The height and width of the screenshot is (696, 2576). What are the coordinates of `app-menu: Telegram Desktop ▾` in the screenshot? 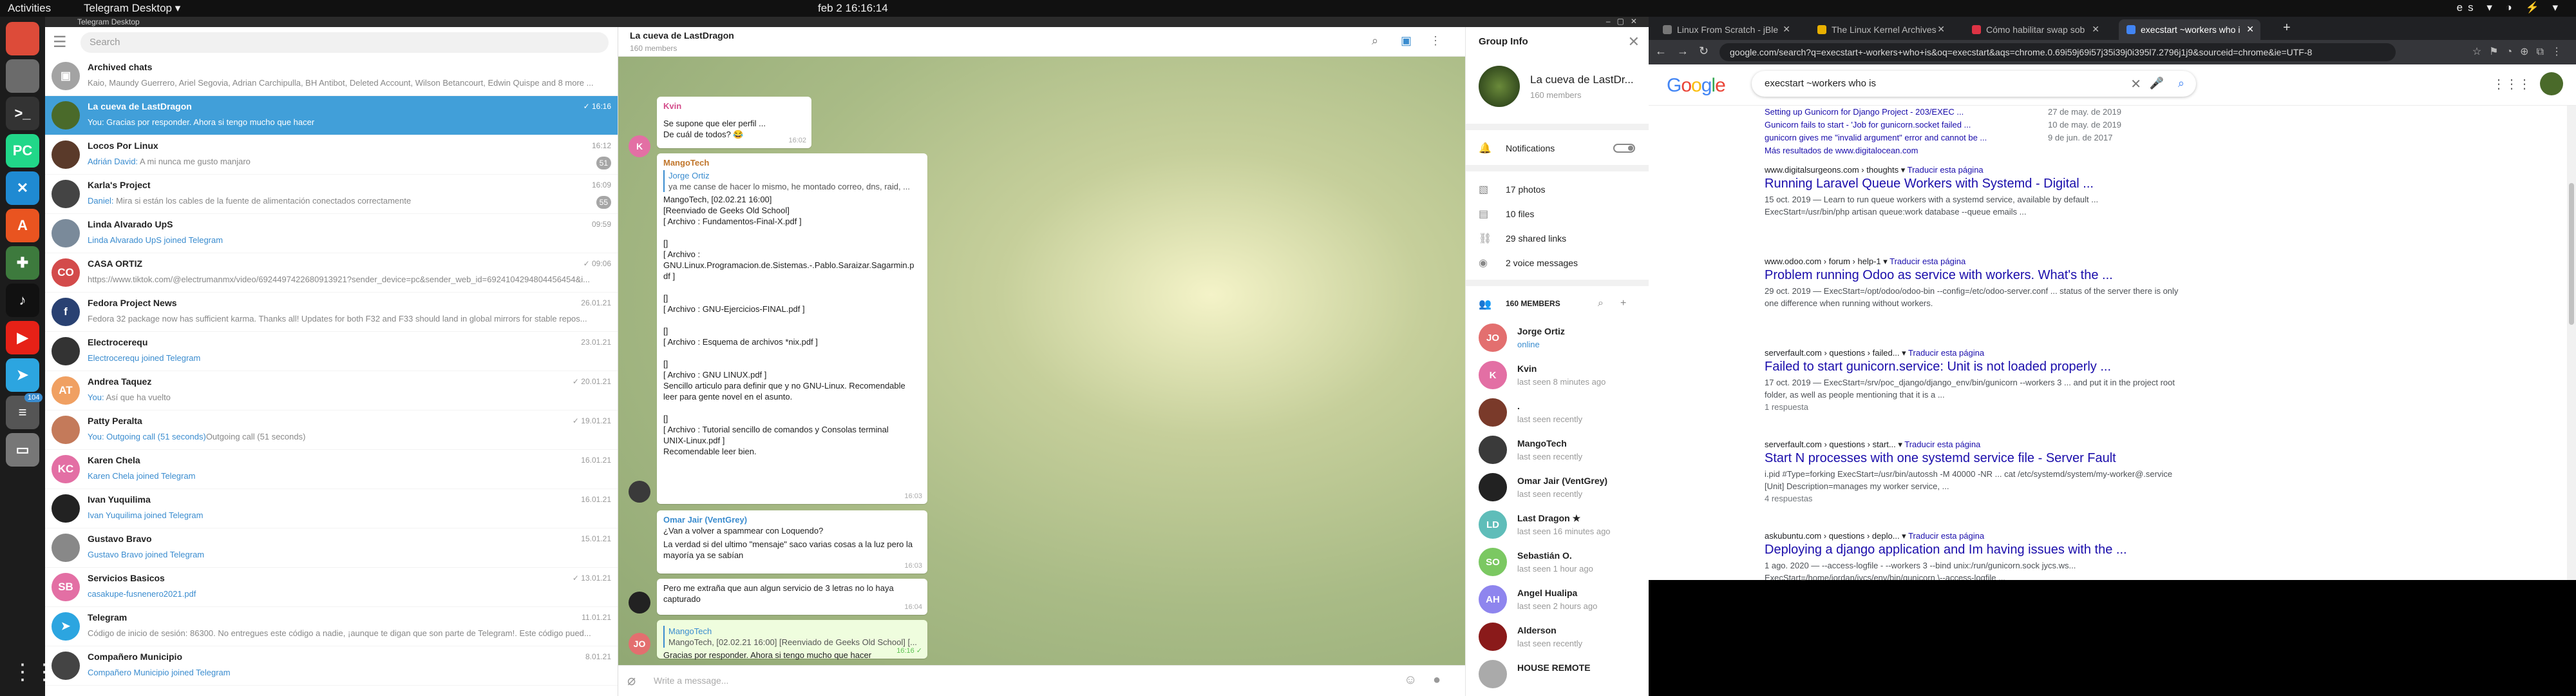 It's located at (132, 8).